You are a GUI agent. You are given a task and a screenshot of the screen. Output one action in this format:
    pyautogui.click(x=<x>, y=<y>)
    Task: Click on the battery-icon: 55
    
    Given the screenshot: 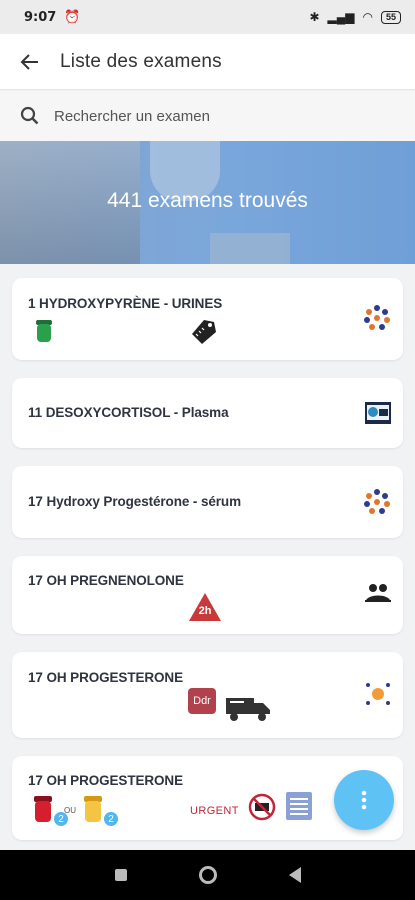 What is the action you would take?
    pyautogui.click(x=390, y=17)
    